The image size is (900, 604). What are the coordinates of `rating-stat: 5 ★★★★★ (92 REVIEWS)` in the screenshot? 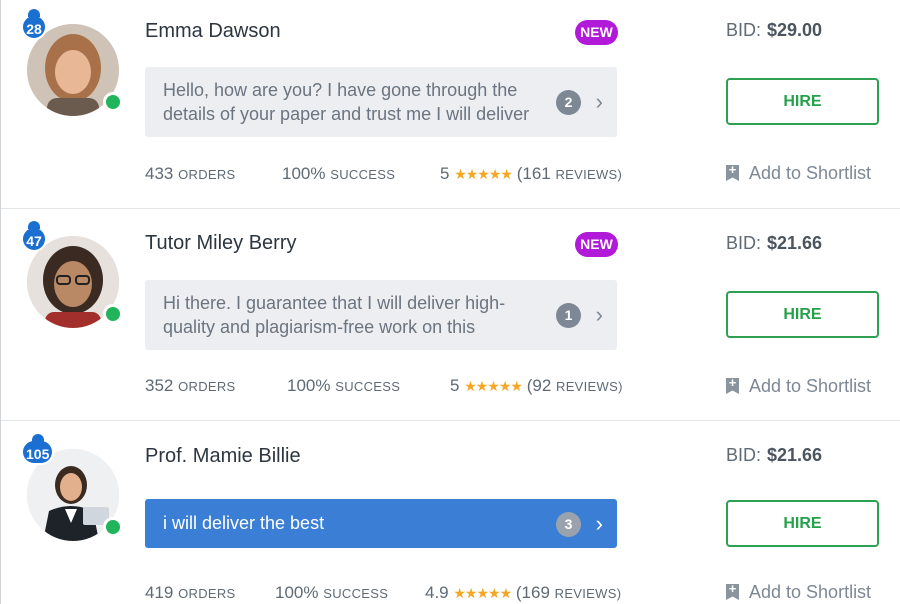 It's located at (536, 386).